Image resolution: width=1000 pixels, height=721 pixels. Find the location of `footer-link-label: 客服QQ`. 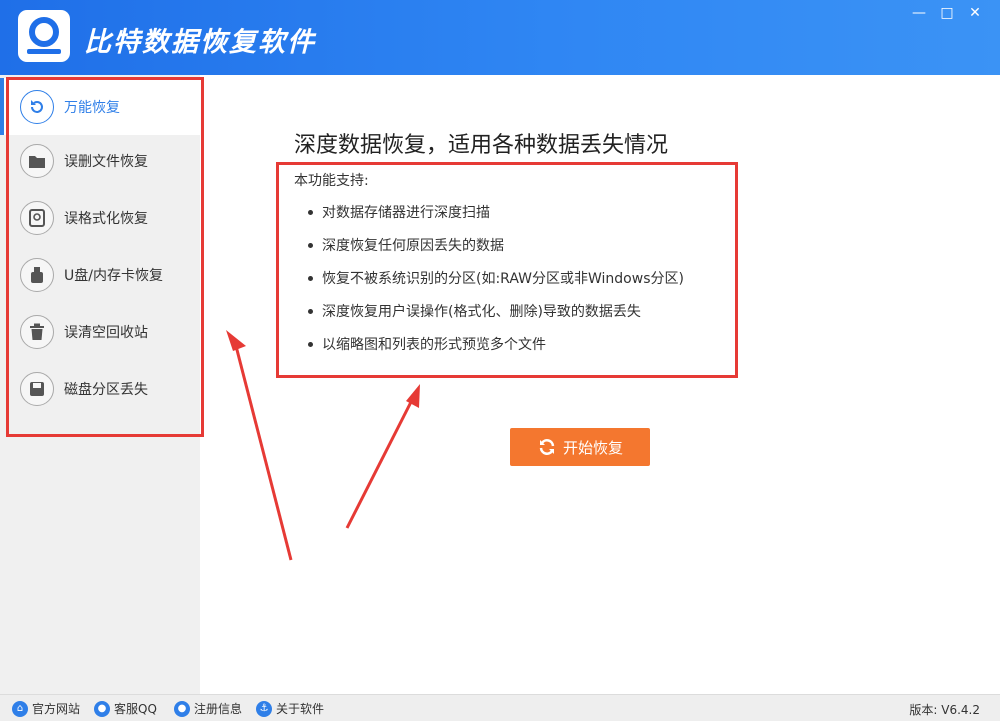

footer-link-label: 客服QQ is located at coordinates (135, 709).